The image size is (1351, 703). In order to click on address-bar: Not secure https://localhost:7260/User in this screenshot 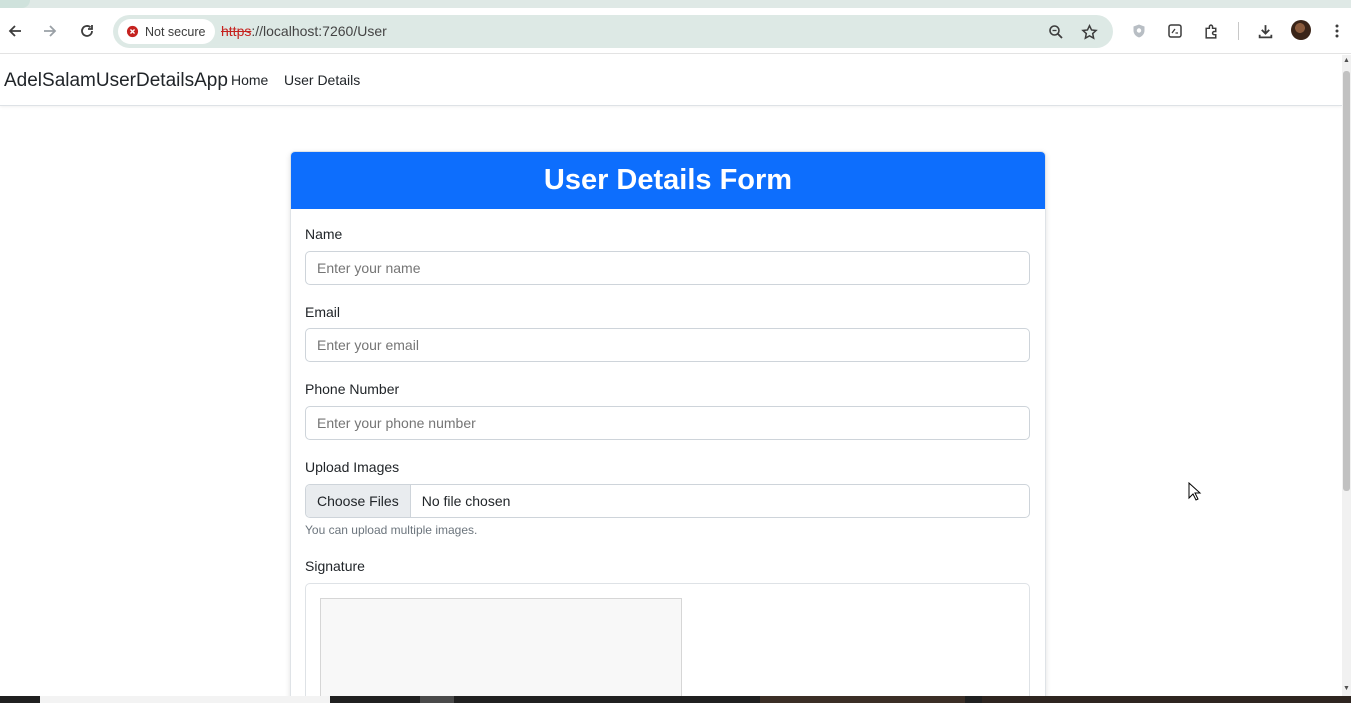, I will do `click(613, 31)`.